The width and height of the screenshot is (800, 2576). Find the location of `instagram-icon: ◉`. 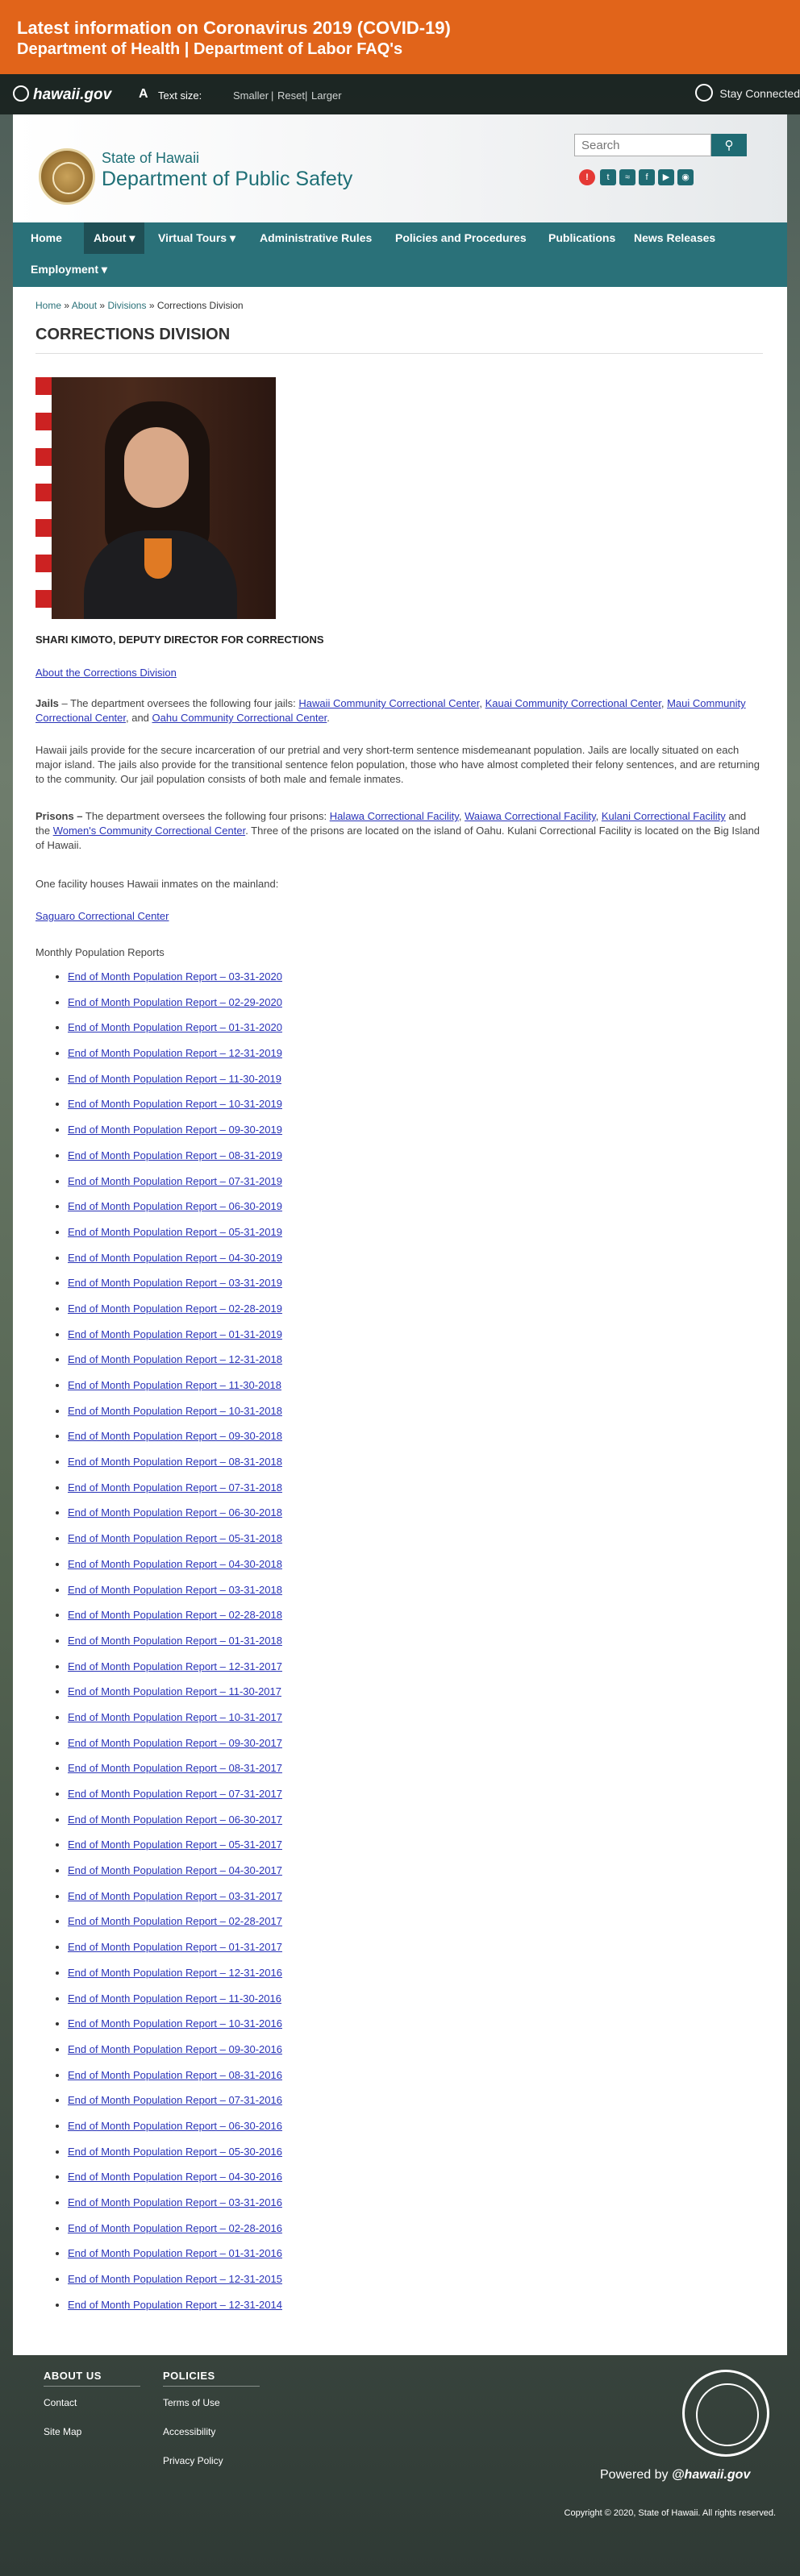

instagram-icon: ◉ is located at coordinates (685, 177).